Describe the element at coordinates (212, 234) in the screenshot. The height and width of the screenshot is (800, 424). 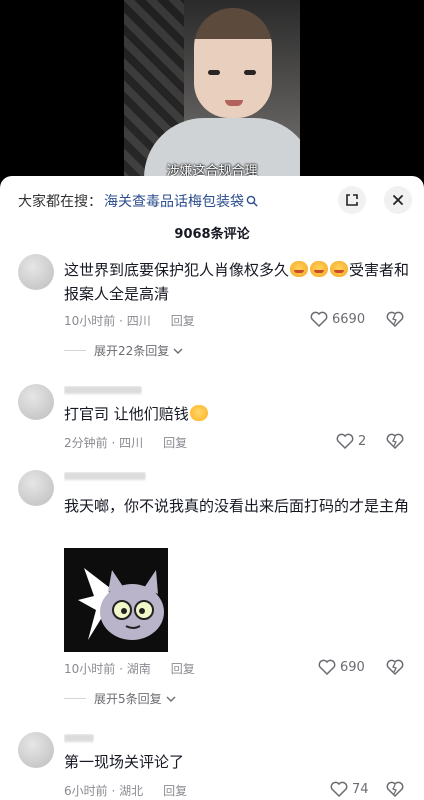
I see `comment-count-title: 9068条评论` at that location.